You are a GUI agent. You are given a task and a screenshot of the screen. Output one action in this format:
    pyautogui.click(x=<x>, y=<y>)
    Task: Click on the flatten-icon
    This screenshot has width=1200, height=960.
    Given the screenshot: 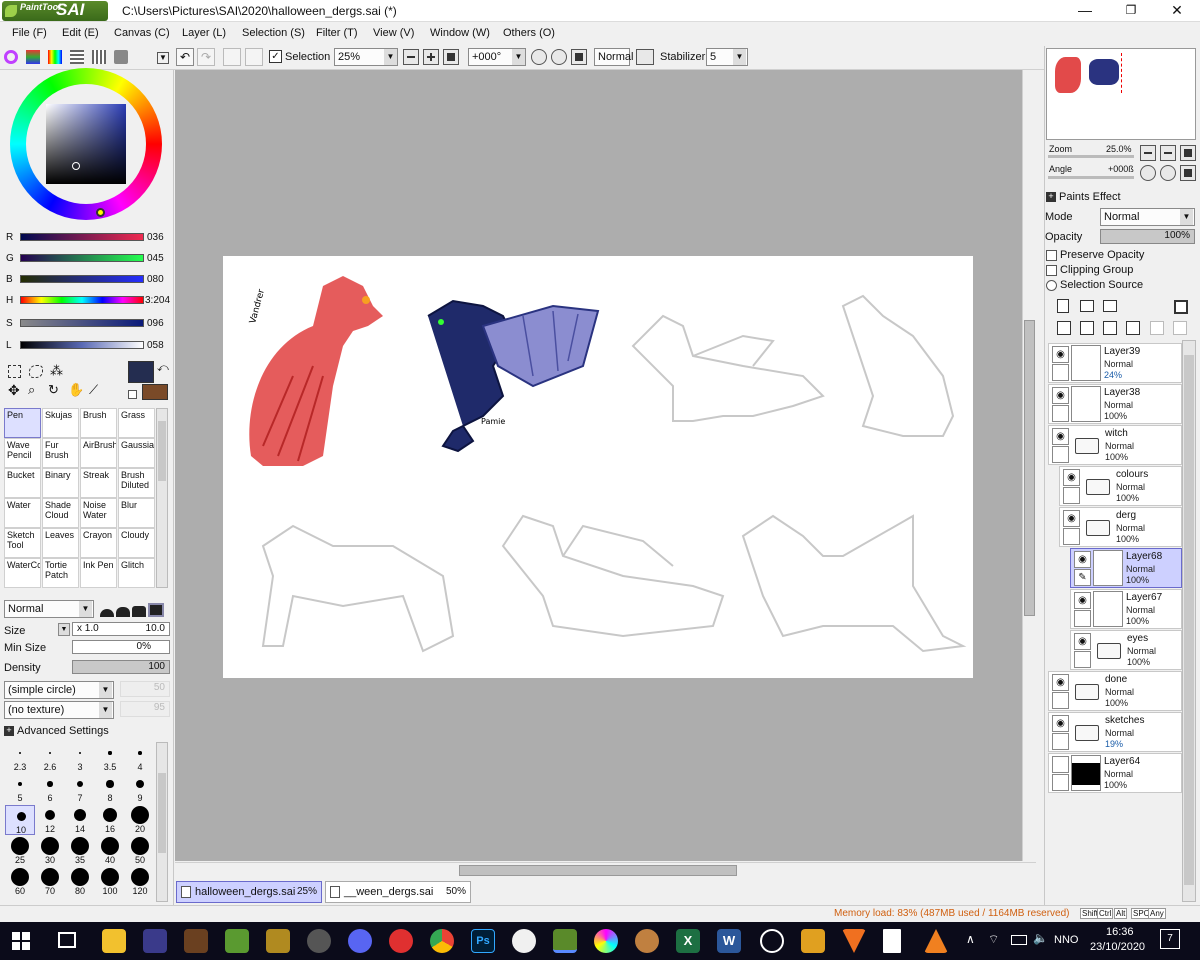 What is the action you would take?
    pyautogui.click(x=1180, y=328)
    